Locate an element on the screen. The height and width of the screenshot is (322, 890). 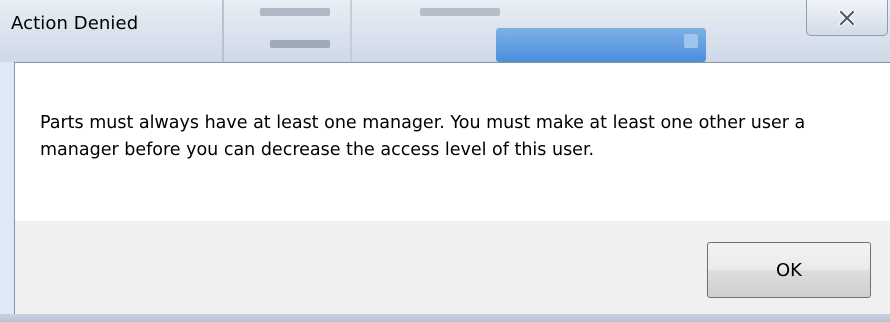
dialog-title: Action Denied is located at coordinates (75, 23).